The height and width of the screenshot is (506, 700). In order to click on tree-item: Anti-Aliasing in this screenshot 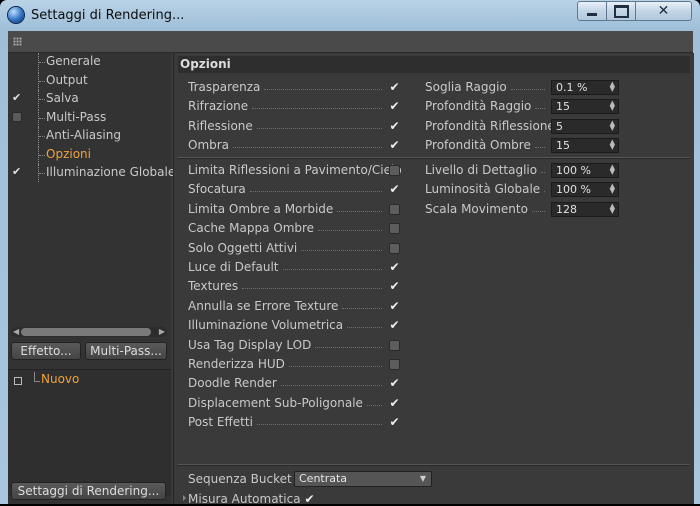, I will do `click(89, 136)`.